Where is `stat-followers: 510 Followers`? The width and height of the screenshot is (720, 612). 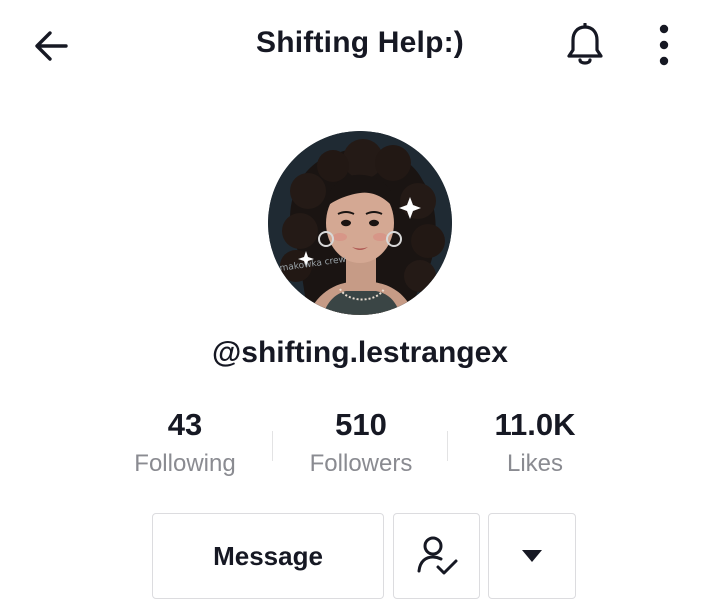
stat-followers: 510 Followers is located at coordinates (361, 442).